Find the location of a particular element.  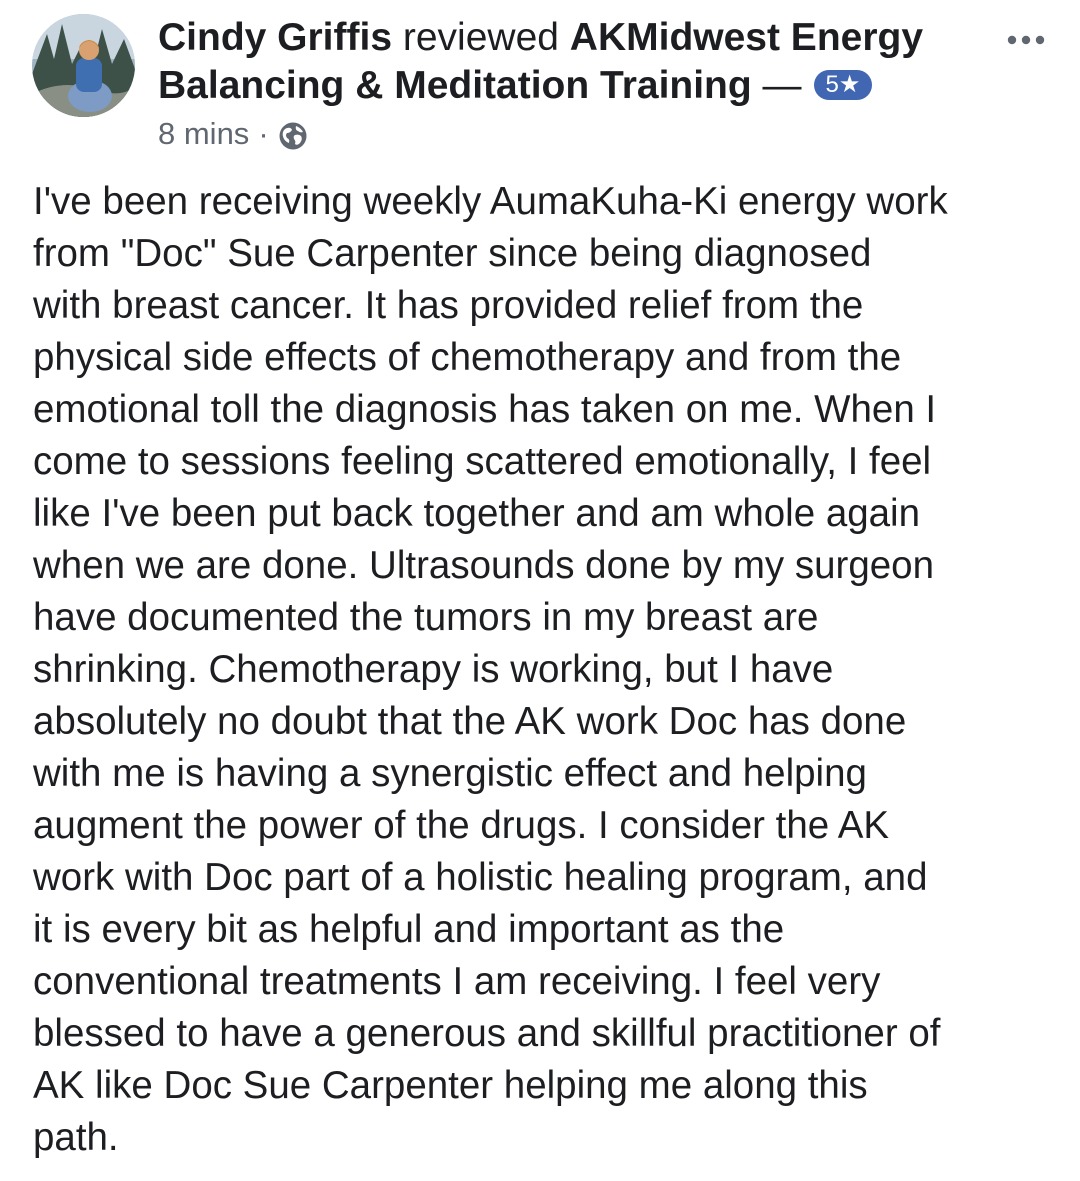

rating-badge: 5★ is located at coordinates (843, 85).